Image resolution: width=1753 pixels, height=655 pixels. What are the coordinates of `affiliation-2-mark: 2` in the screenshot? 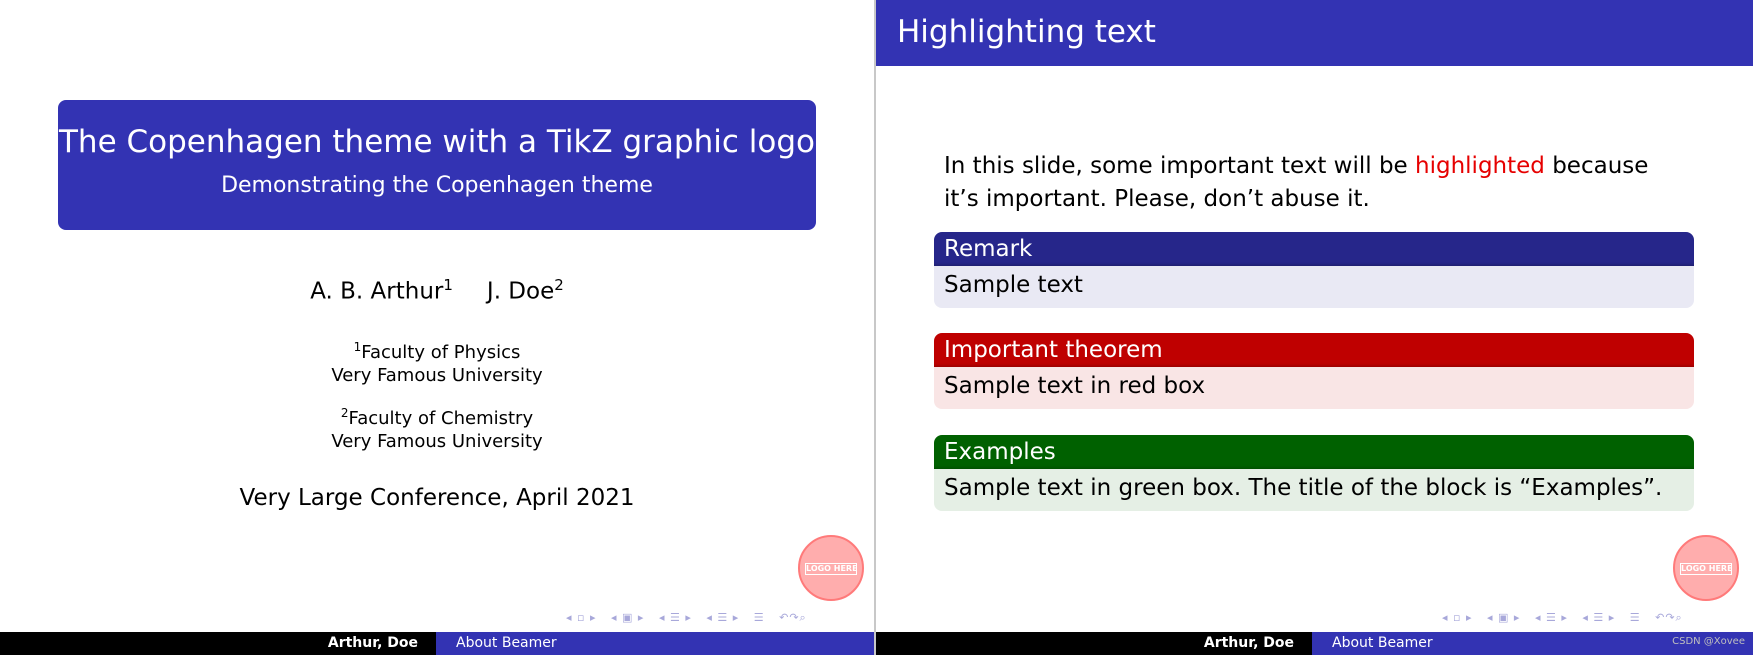 It's located at (344, 413).